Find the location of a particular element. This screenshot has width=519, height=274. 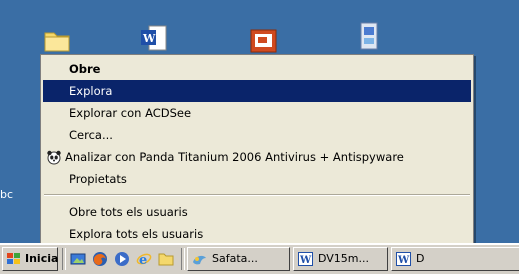

menu-item-label: Obre tots els usuaris is located at coordinates (128, 212).